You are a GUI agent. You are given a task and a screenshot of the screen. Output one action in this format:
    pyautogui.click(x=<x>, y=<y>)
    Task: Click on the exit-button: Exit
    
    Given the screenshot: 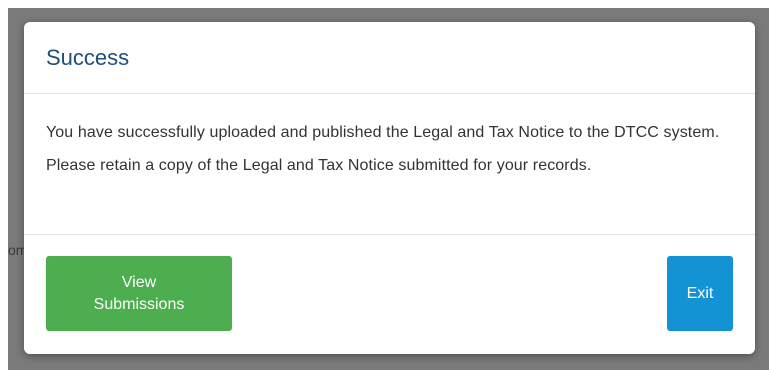 What is the action you would take?
    pyautogui.click(x=700, y=293)
    